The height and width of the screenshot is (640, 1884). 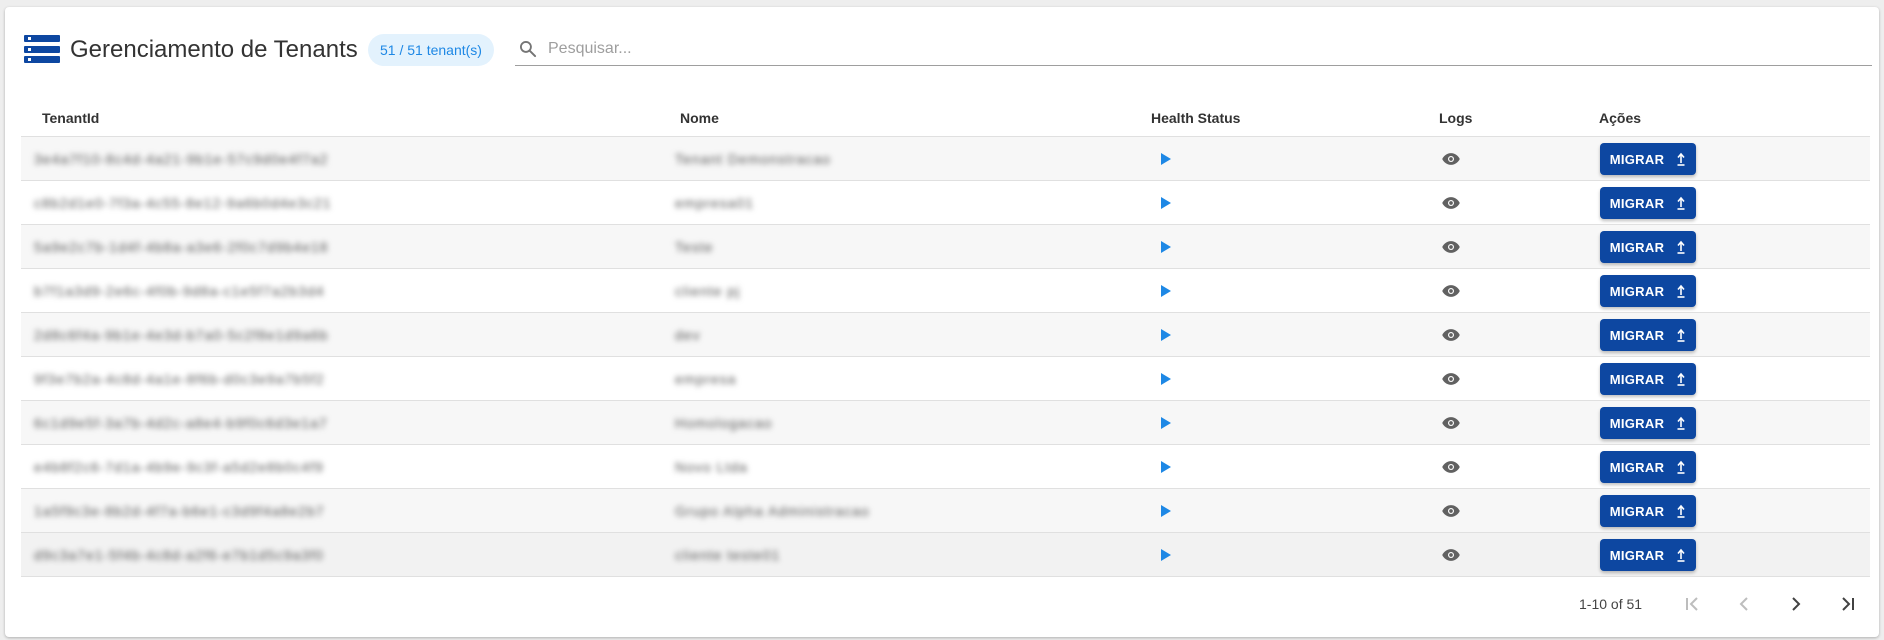 What do you see at coordinates (70, 118) in the screenshot?
I see `column-header-tenantid: TenantId` at bounding box center [70, 118].